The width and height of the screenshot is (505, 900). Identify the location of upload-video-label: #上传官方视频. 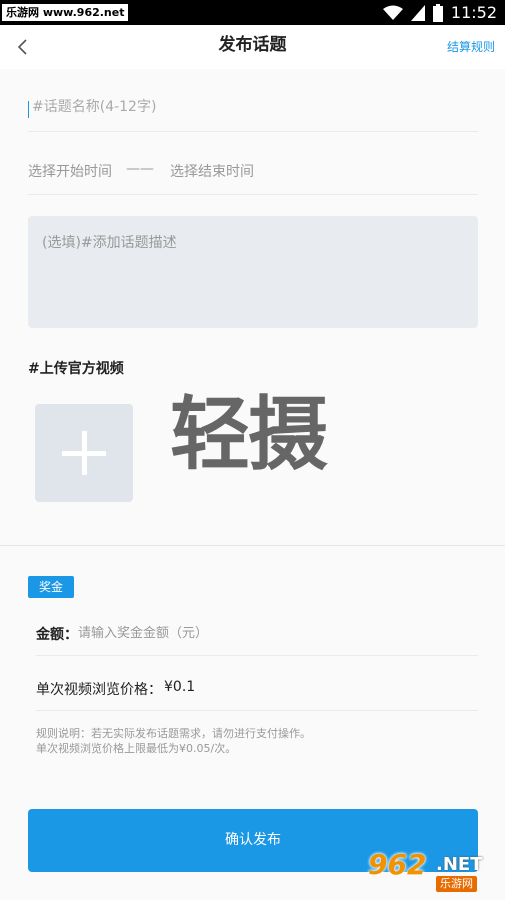
(76, 369).